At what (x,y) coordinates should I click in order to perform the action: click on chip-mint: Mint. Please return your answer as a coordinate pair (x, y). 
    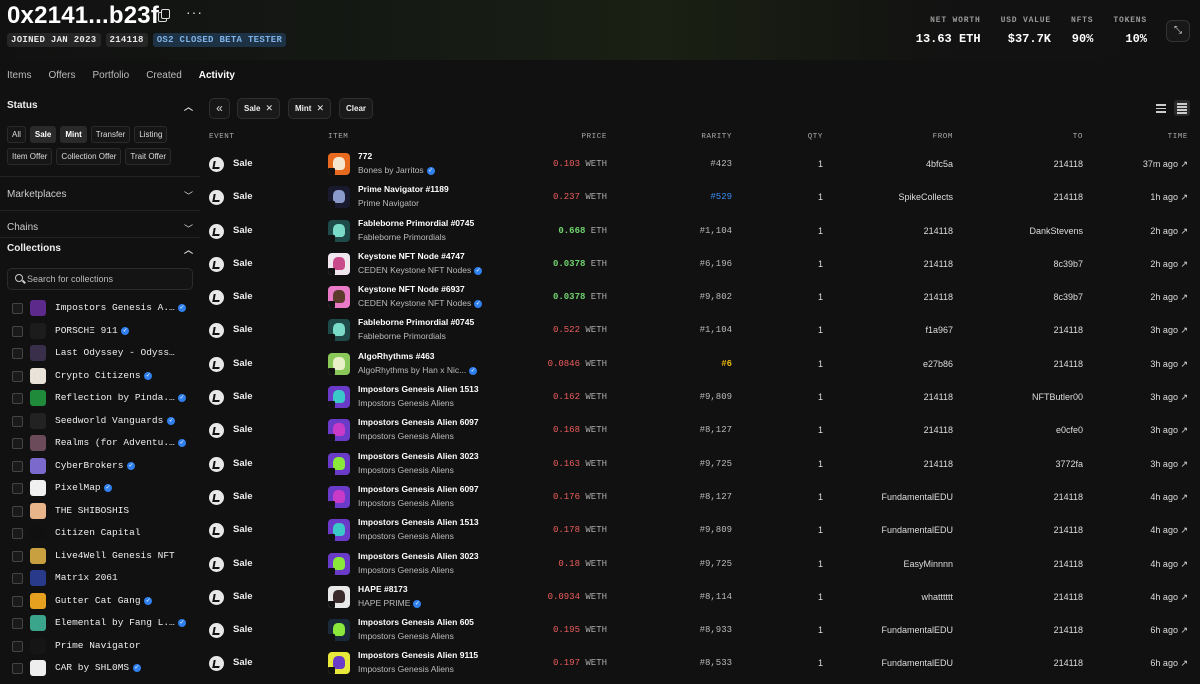
    Looking at the image, I should click on (73, 134).